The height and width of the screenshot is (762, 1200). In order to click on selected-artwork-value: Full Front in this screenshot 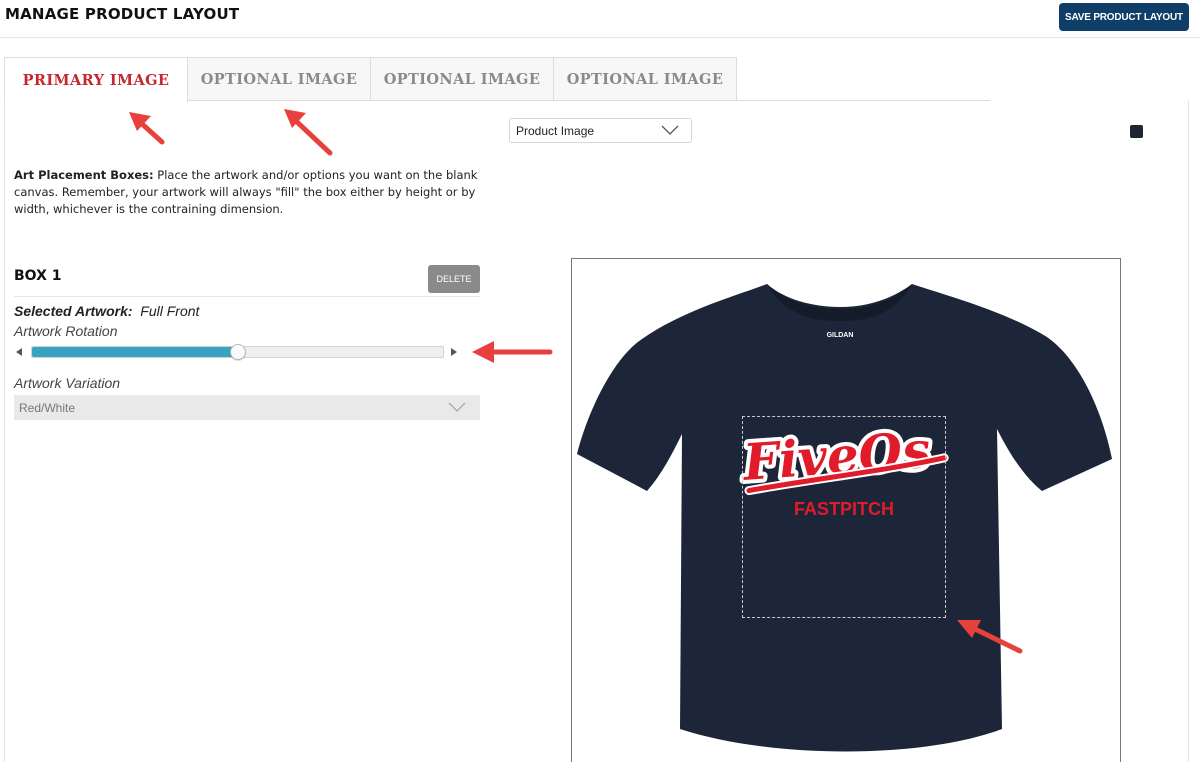, I will do `click(170, 311)`.